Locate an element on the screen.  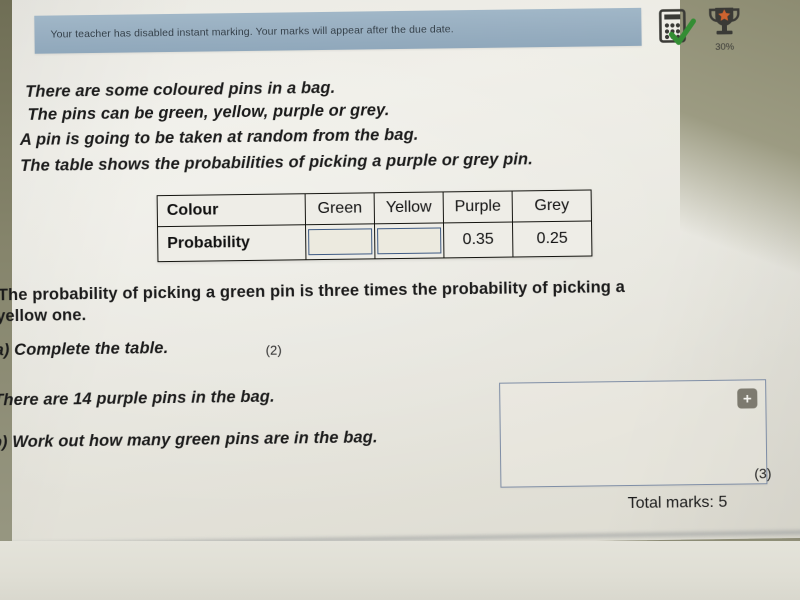
table-header-probability: Probability is located at coordinates (231, 243).